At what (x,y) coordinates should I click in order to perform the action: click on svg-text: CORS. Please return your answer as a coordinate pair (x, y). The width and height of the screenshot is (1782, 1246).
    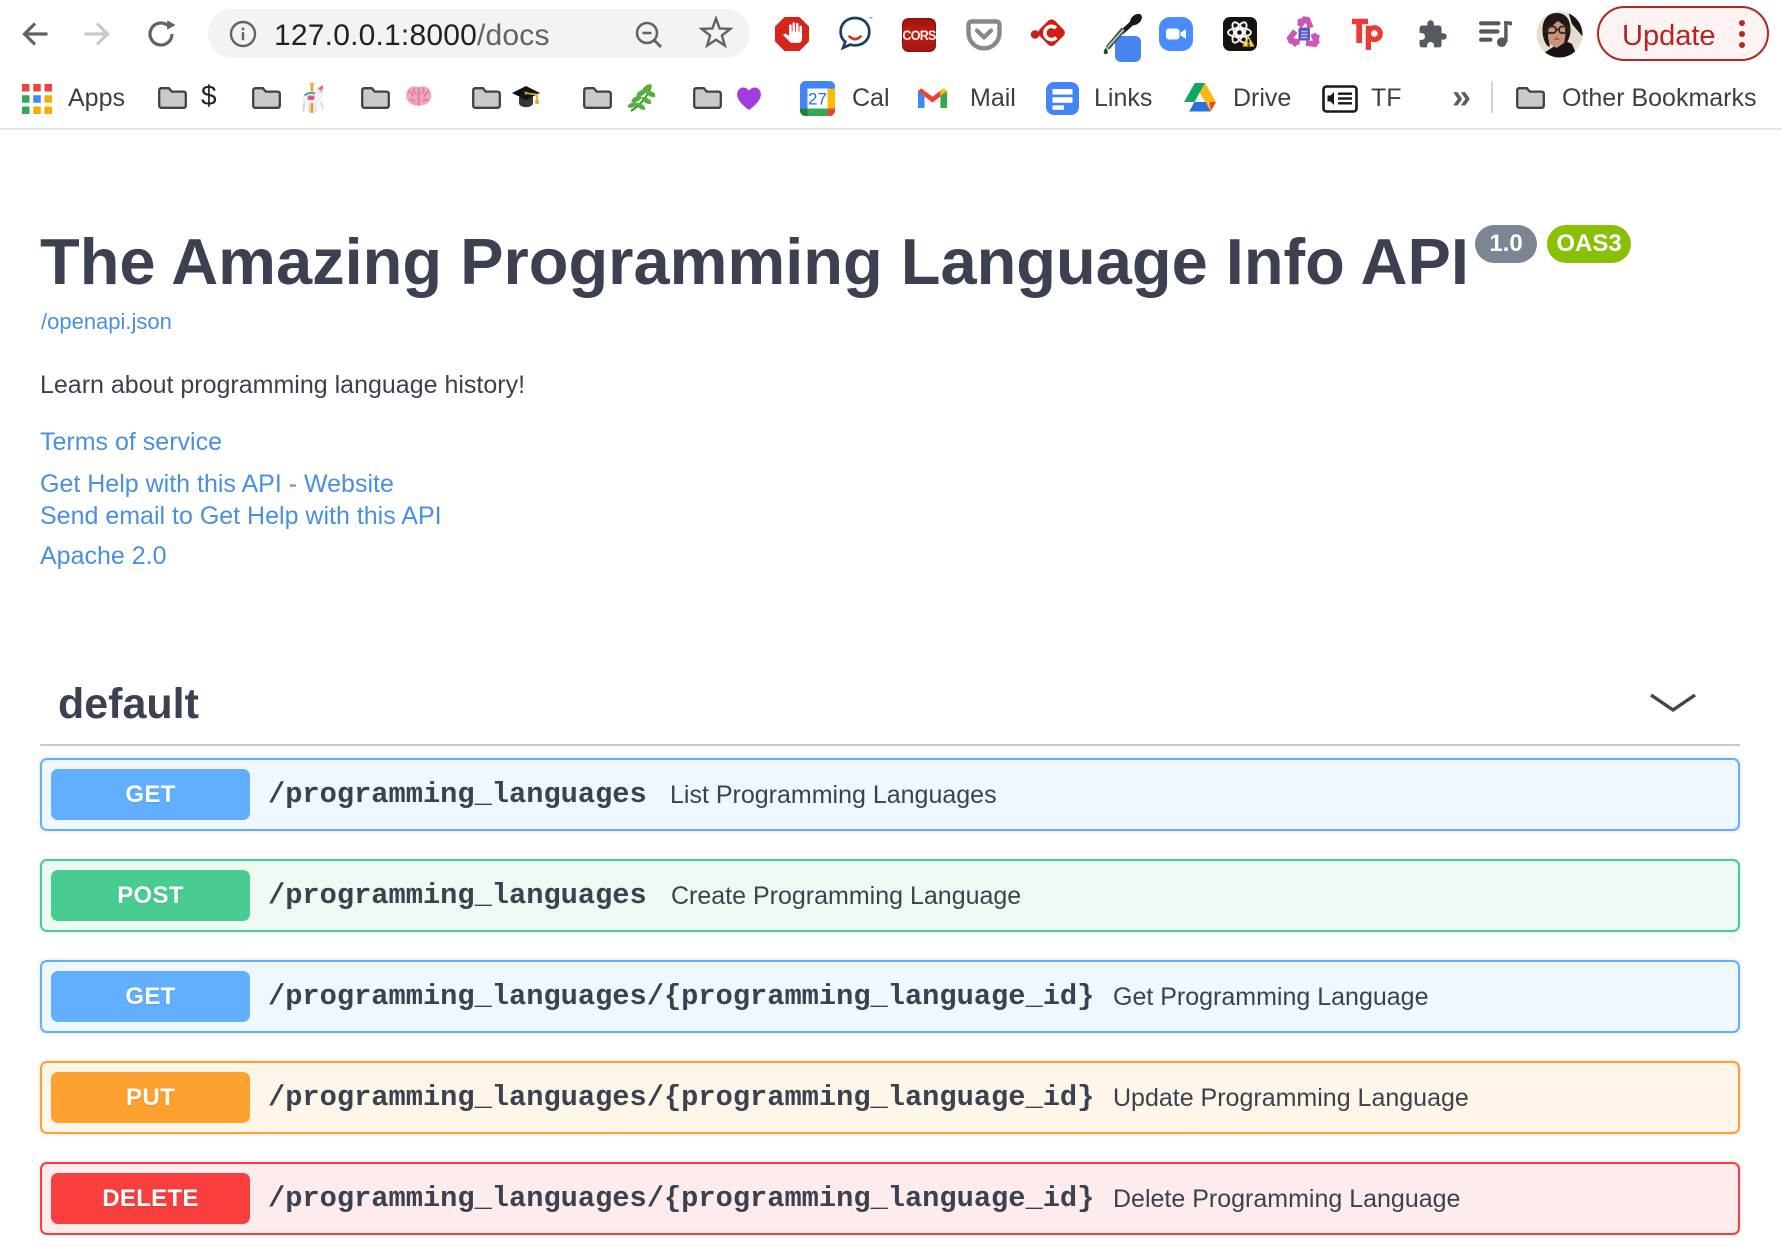
    Looking at the image, I should click on (919, 36).